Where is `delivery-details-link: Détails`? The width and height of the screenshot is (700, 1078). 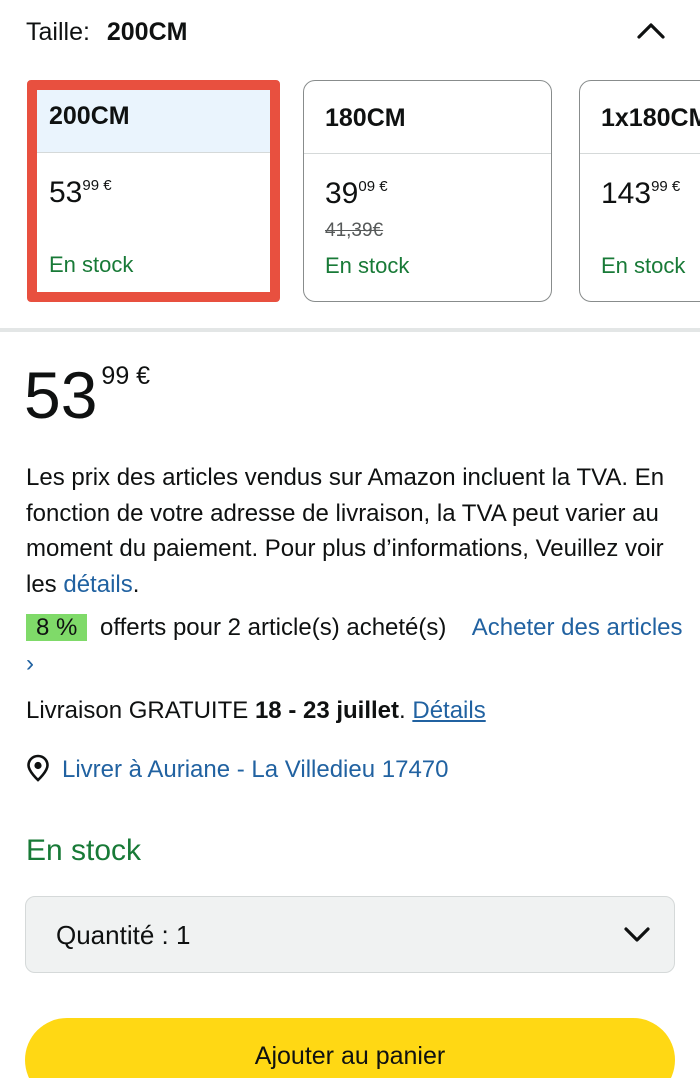 delivery-details-link: Détails is located at coordinates (448, 710).